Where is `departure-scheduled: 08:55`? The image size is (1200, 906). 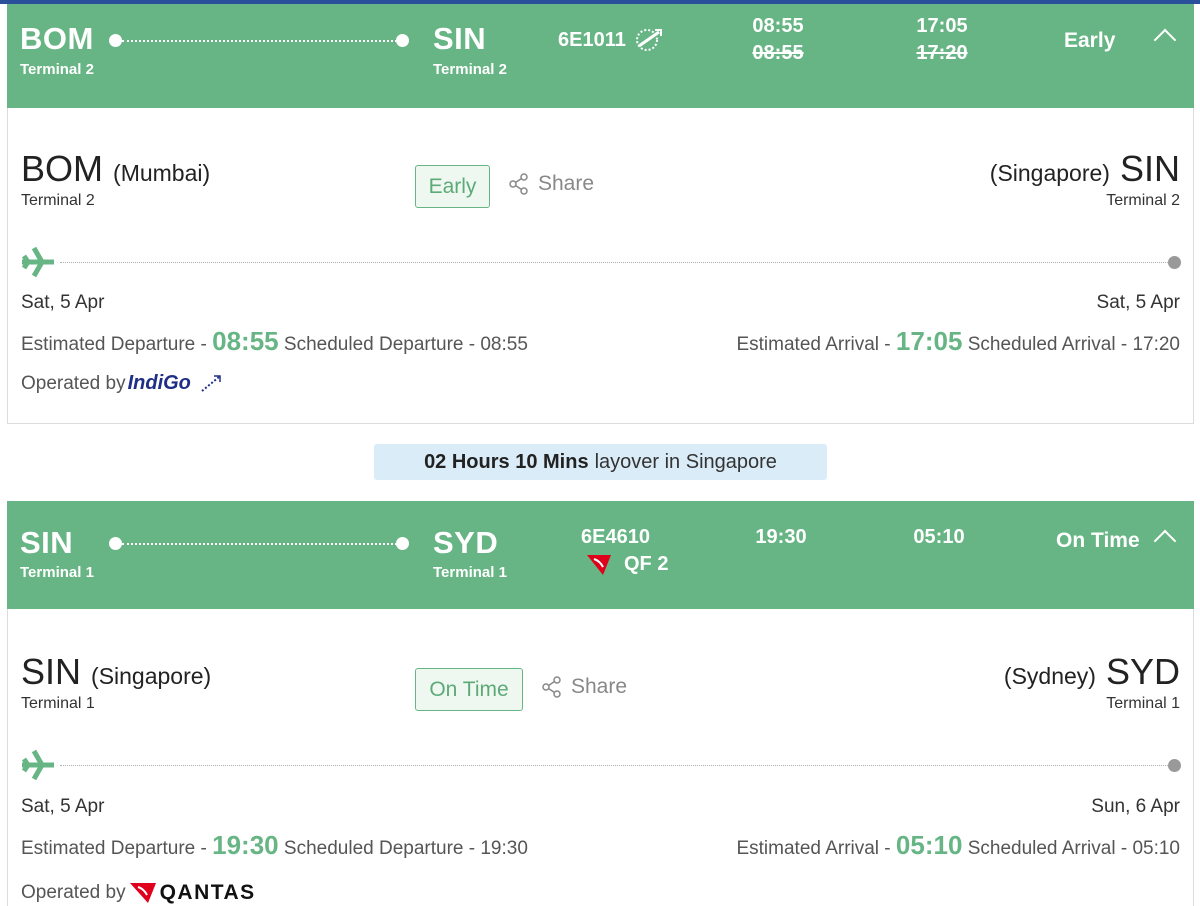
departure-scheduled: 08:55 is located at coordinates (778, 53).